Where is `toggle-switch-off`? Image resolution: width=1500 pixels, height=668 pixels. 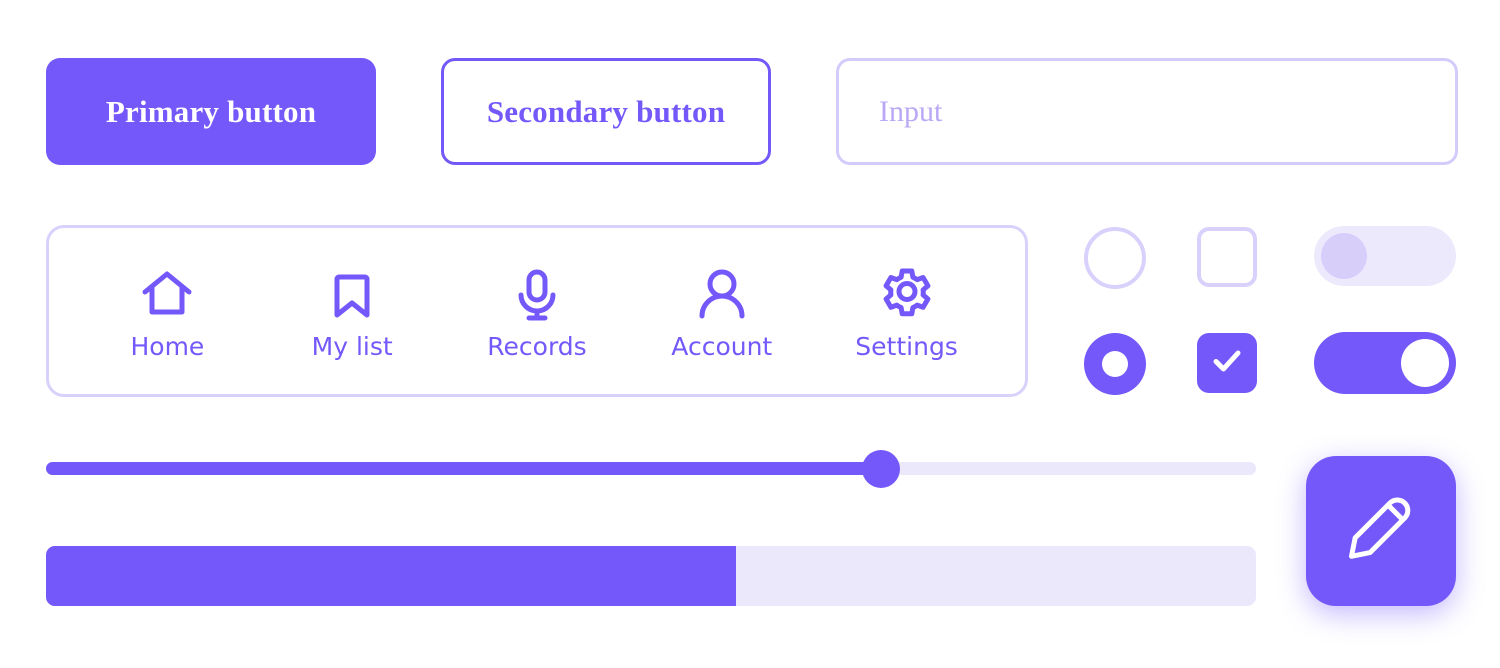
toggle-switch-off is located at coordinates (1385, 256).